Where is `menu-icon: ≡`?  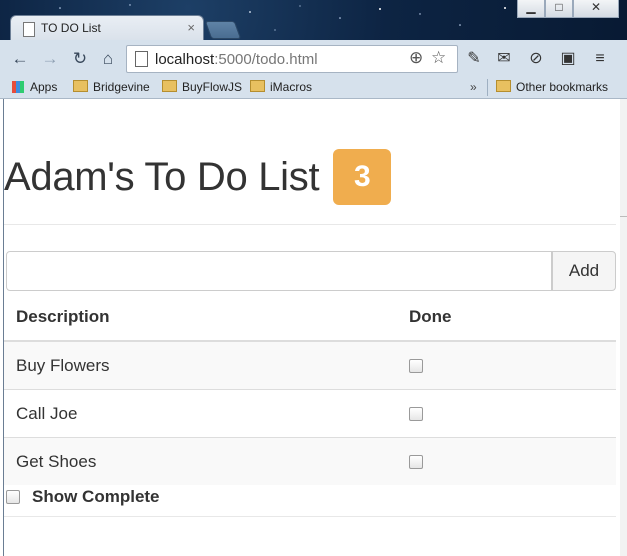 menu-icon: ≡ is located at coordinates (600, 59).